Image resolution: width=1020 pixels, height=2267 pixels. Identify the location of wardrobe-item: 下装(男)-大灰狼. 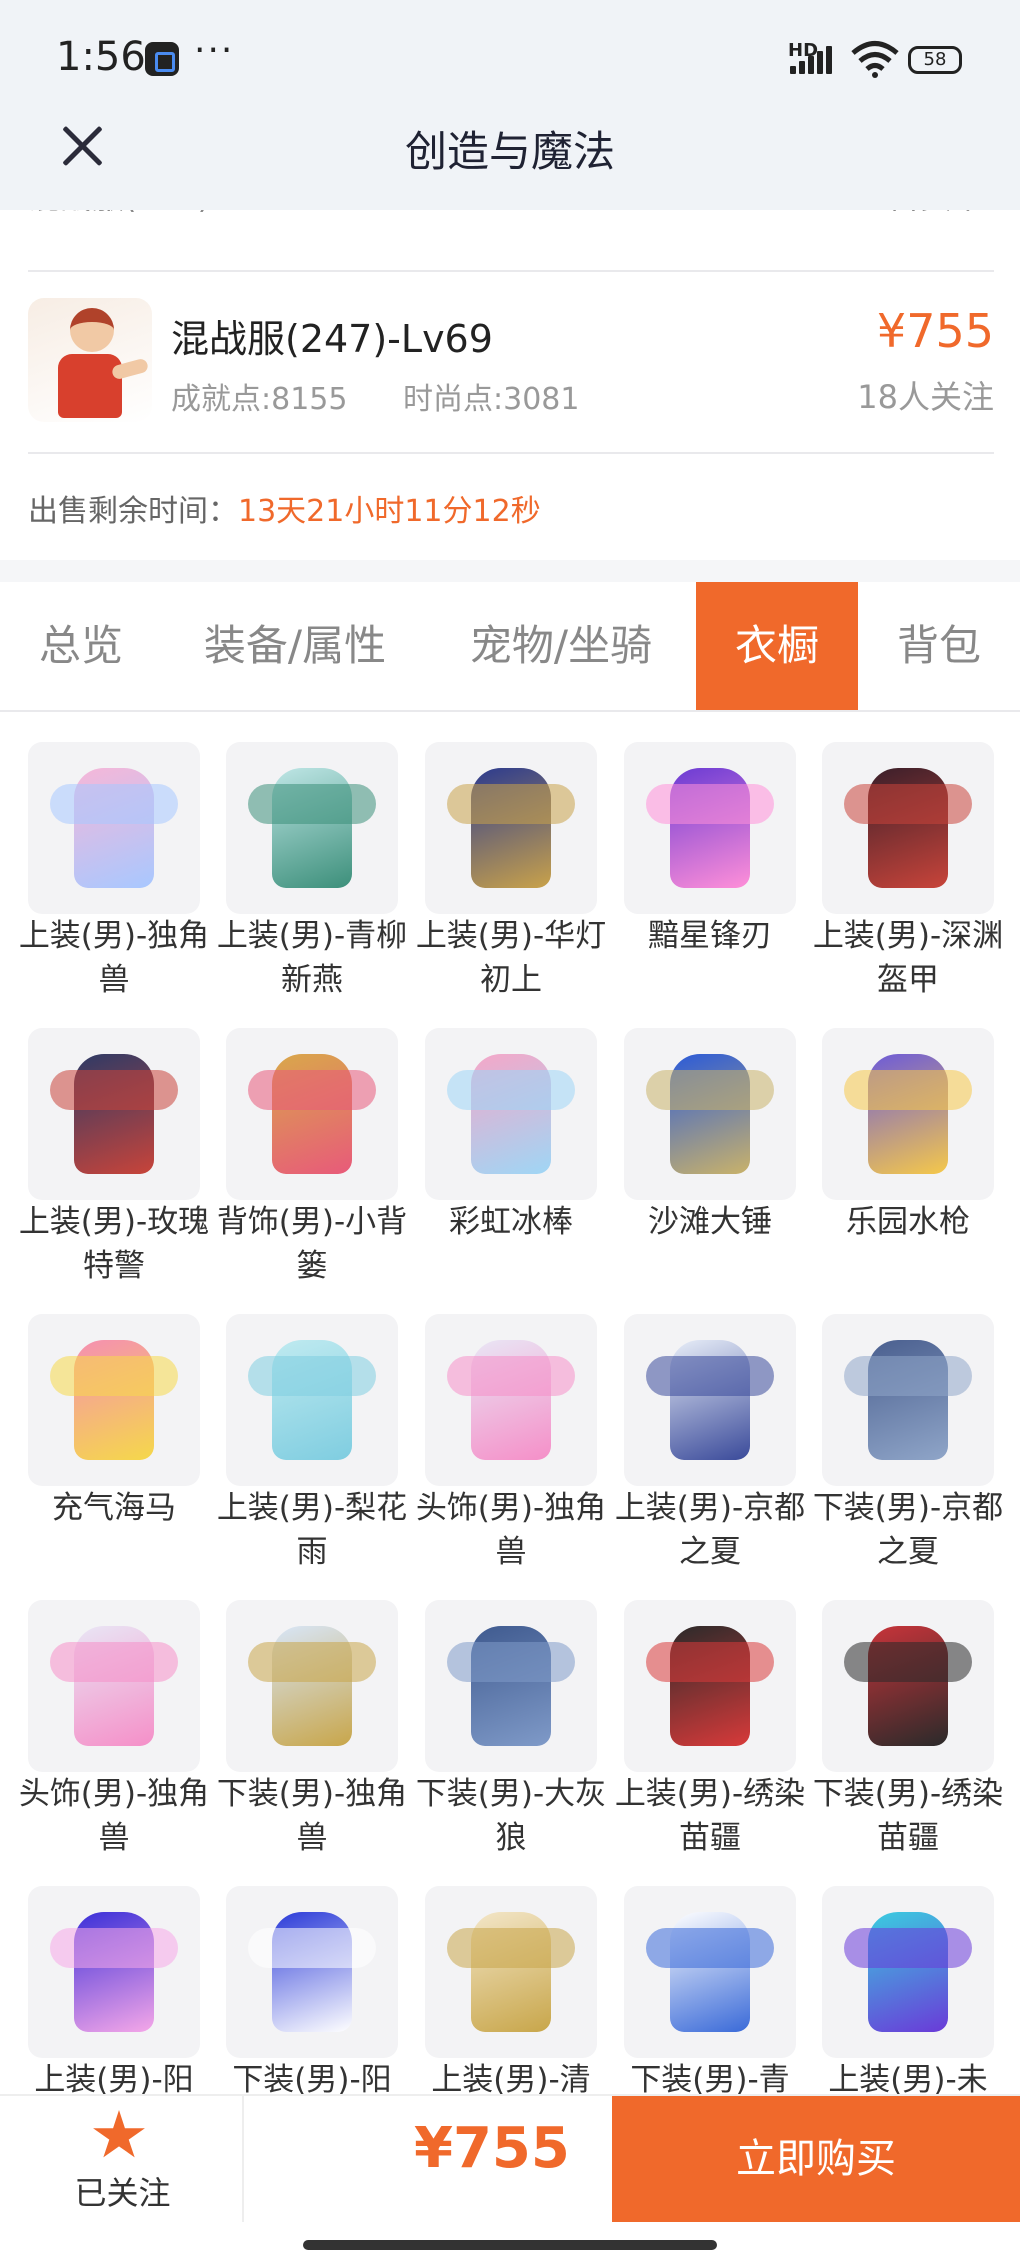
(511, 1714).